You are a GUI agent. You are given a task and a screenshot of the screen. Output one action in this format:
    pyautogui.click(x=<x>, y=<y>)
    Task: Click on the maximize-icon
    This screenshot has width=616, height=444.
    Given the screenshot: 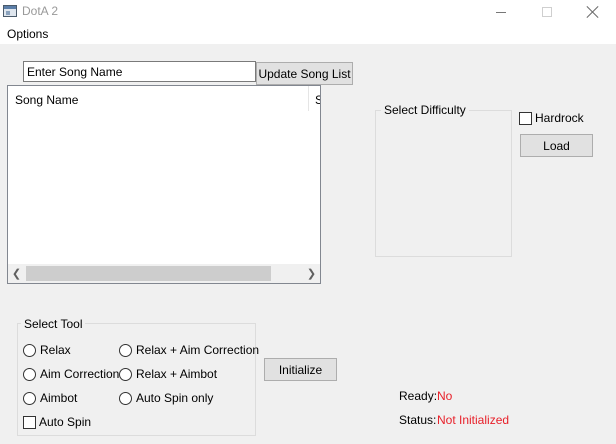 What is the action you would take?
    pyautogui.click(x=547, y=12)
    